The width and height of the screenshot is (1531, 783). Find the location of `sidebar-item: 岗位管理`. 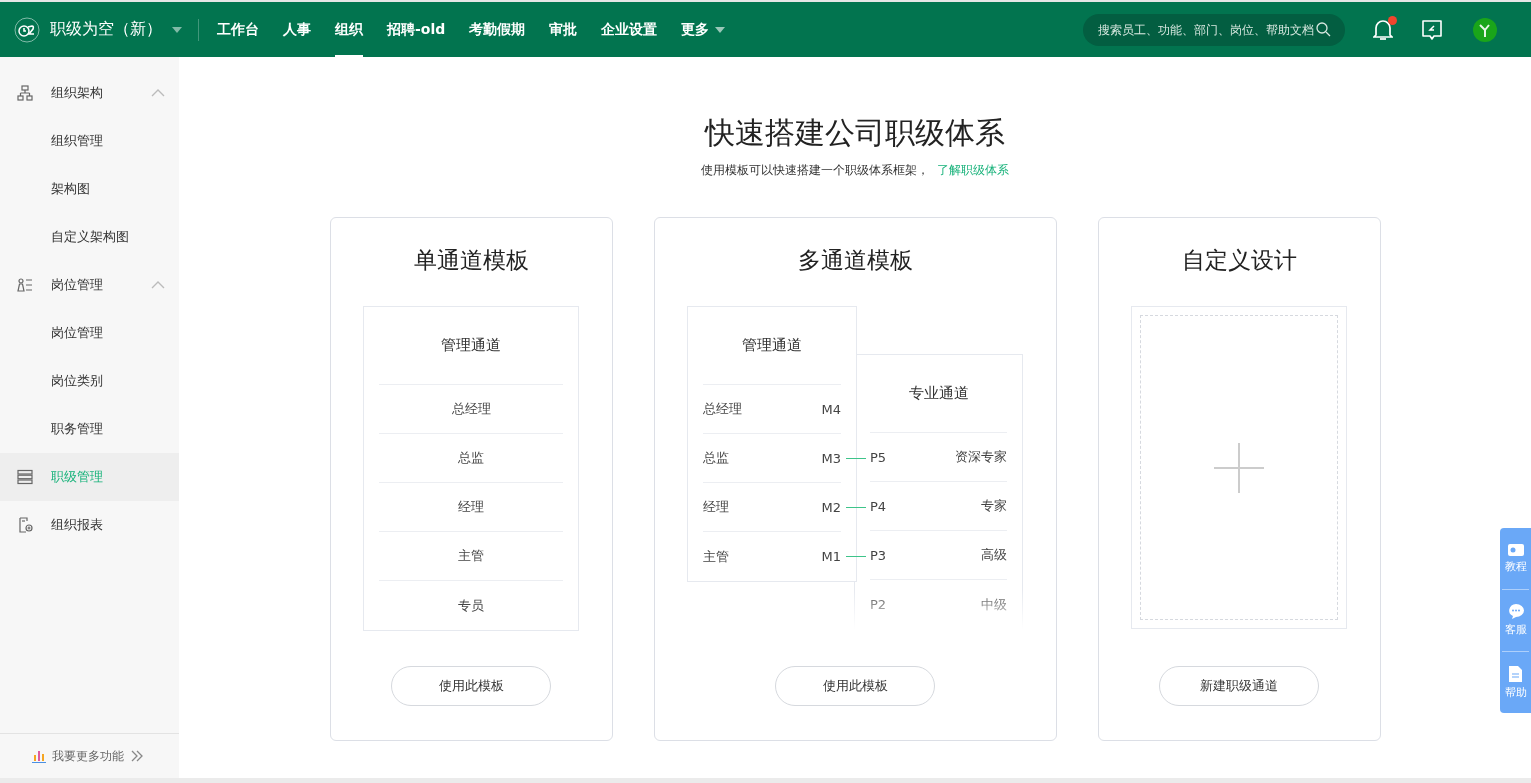

sidebar-item: 岗位管理 is located at coordinates (89, 333).